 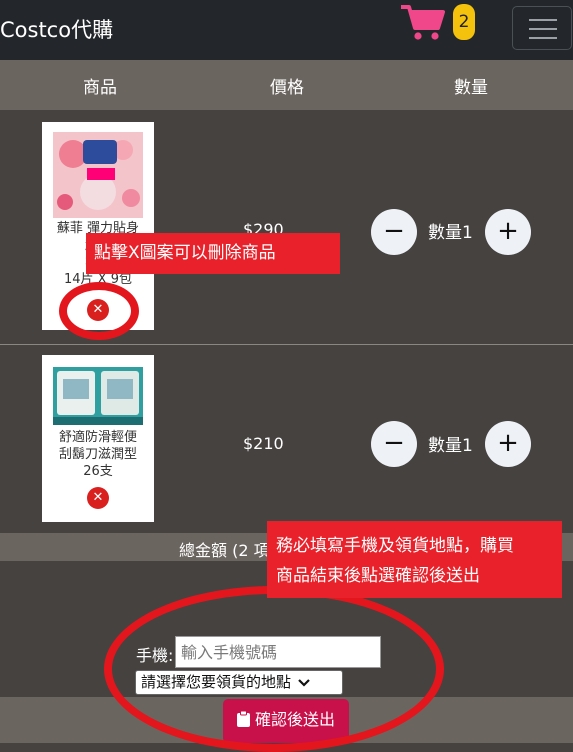 I want to click on top-navbar: Costco代購 2, so click(x=286, y=30).